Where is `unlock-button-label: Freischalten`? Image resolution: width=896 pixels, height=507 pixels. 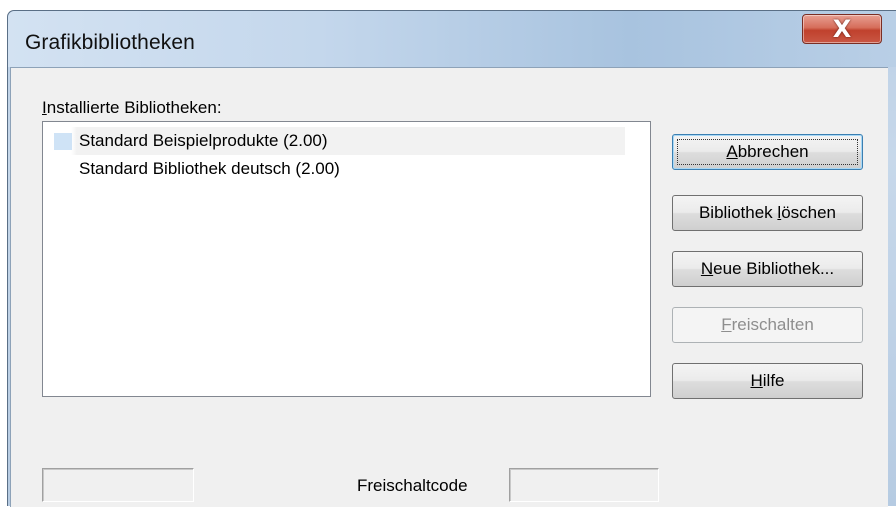 unlock-button-label: Freischalten is located at coordinates (767, 324).